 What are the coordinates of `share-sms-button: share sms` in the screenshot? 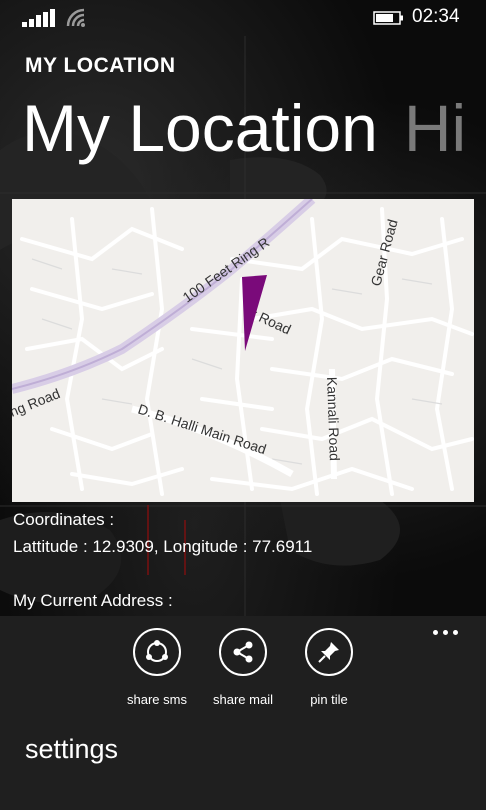 It's located at (157, 667).